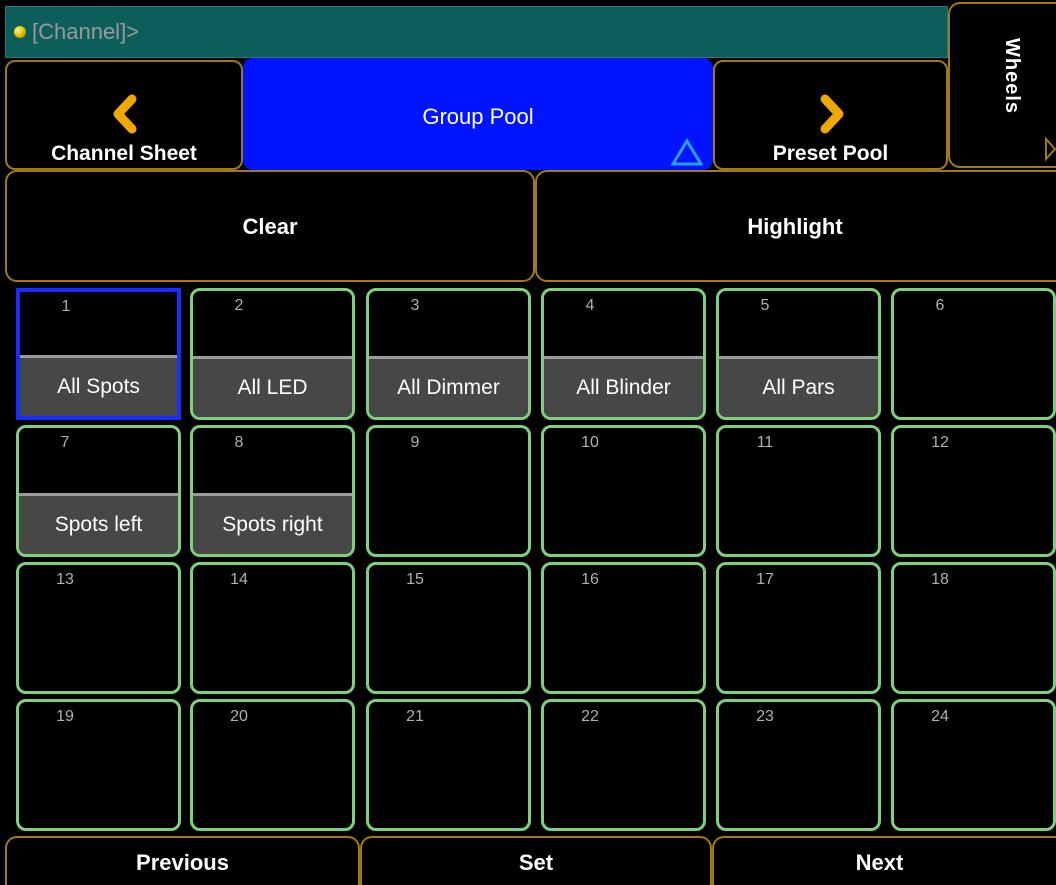 This screenshot has width=1056, height=885. I want to click on group-cell-22: 22, so click(623, 765).